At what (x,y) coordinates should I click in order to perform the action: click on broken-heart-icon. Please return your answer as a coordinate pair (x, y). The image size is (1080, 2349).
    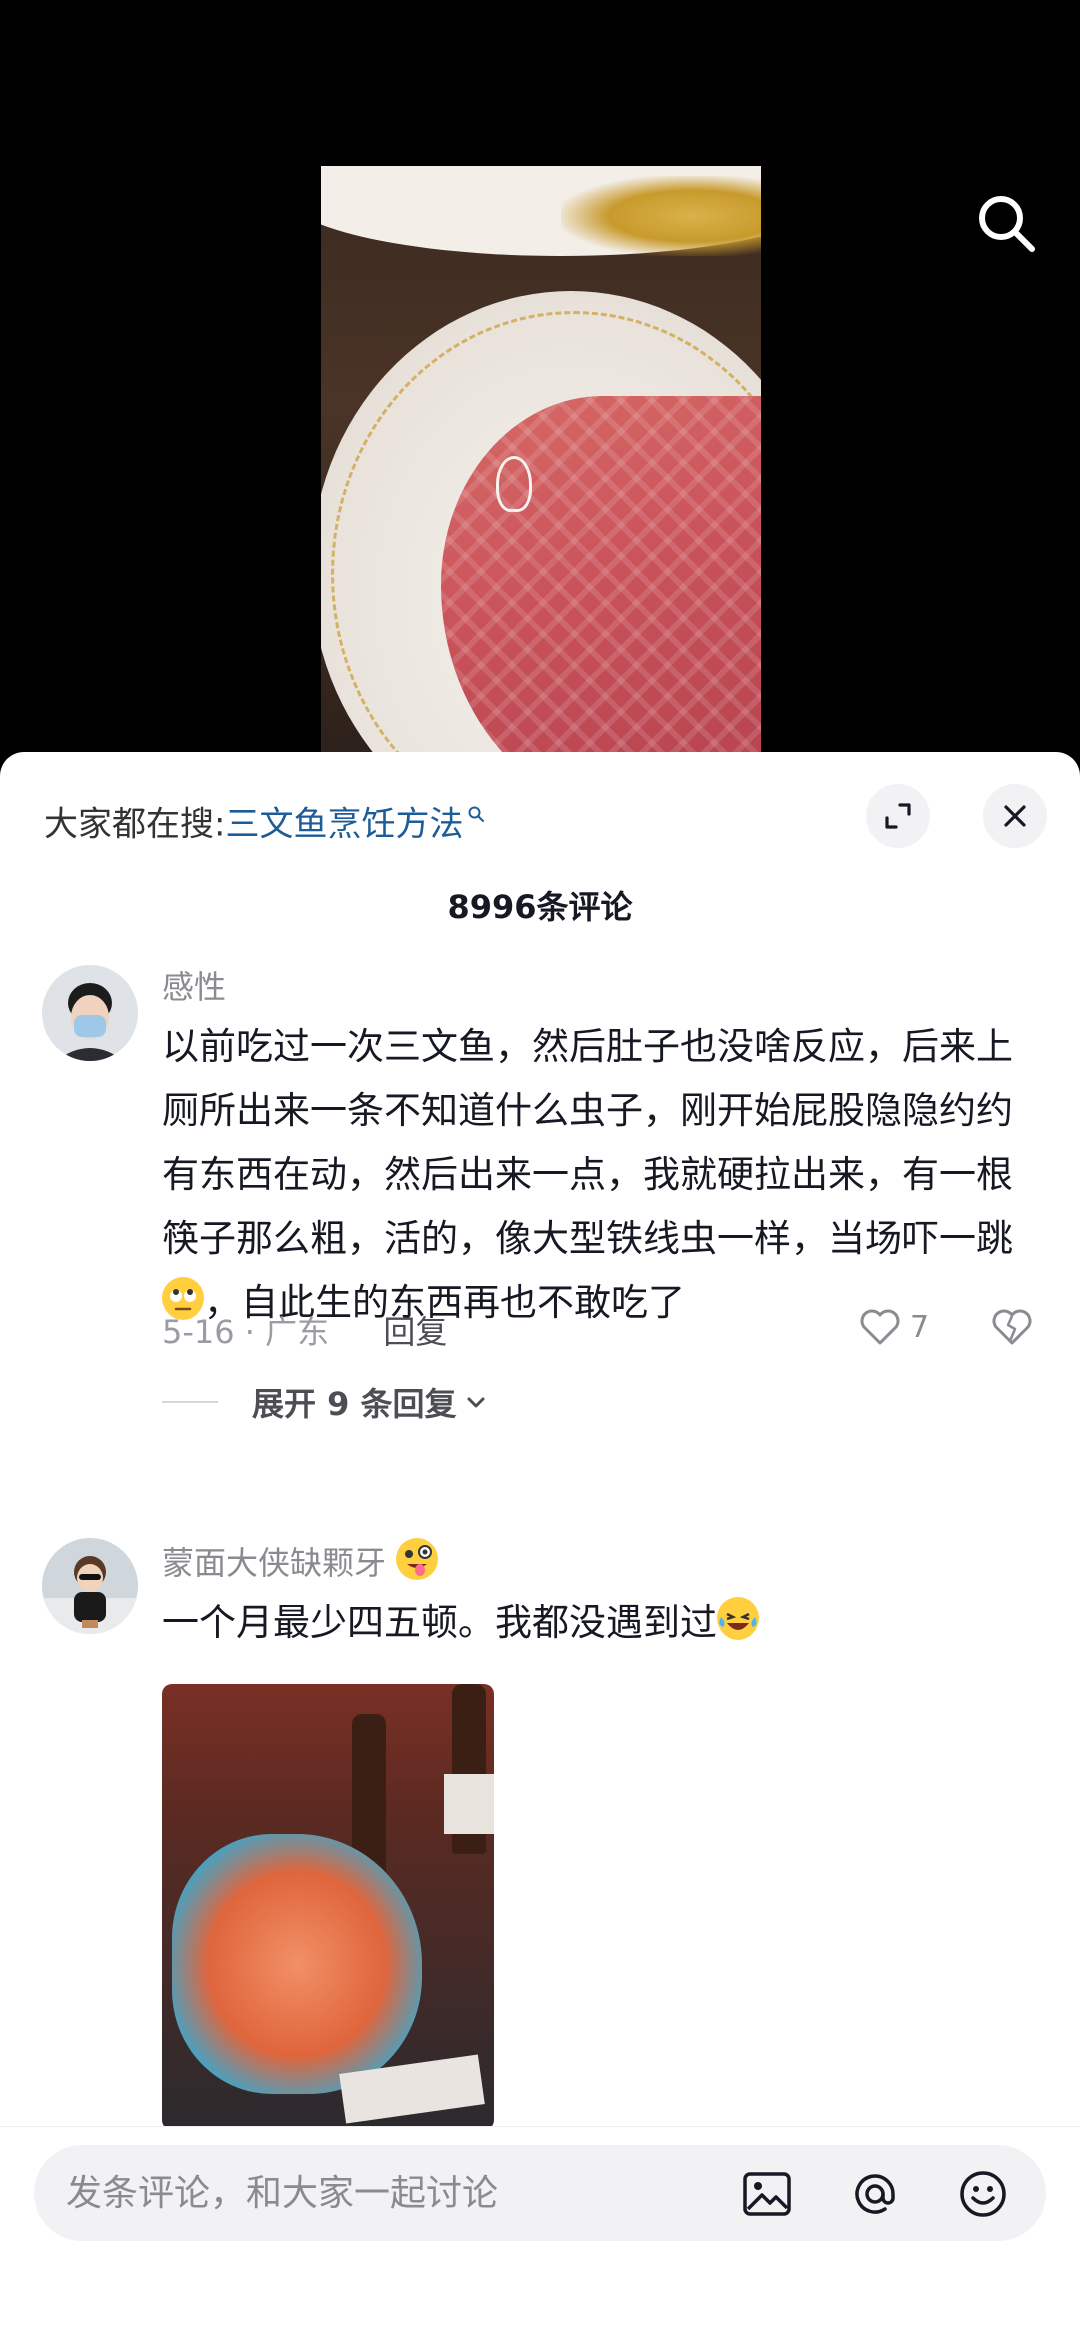
    Looking at the image, I should click on (1012, 1327).